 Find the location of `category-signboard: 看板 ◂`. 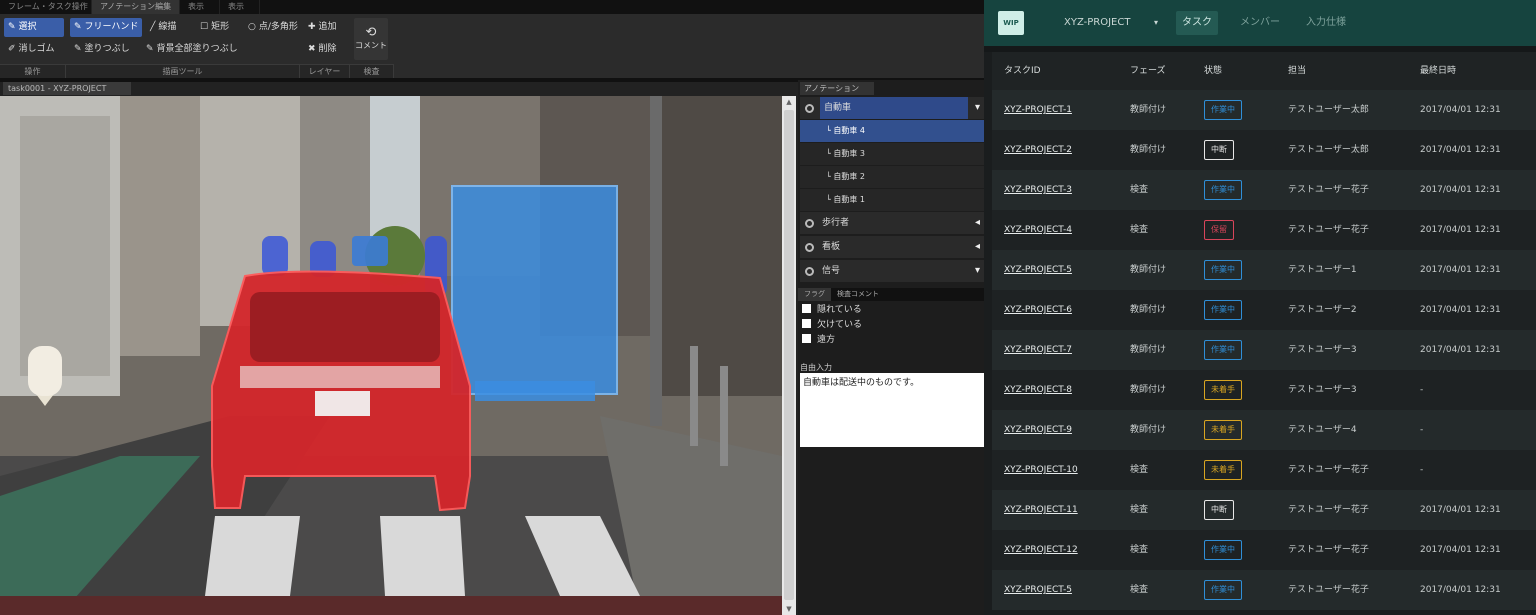

category-signboard: 看板 ◂ is located at coordinates (892, 247).